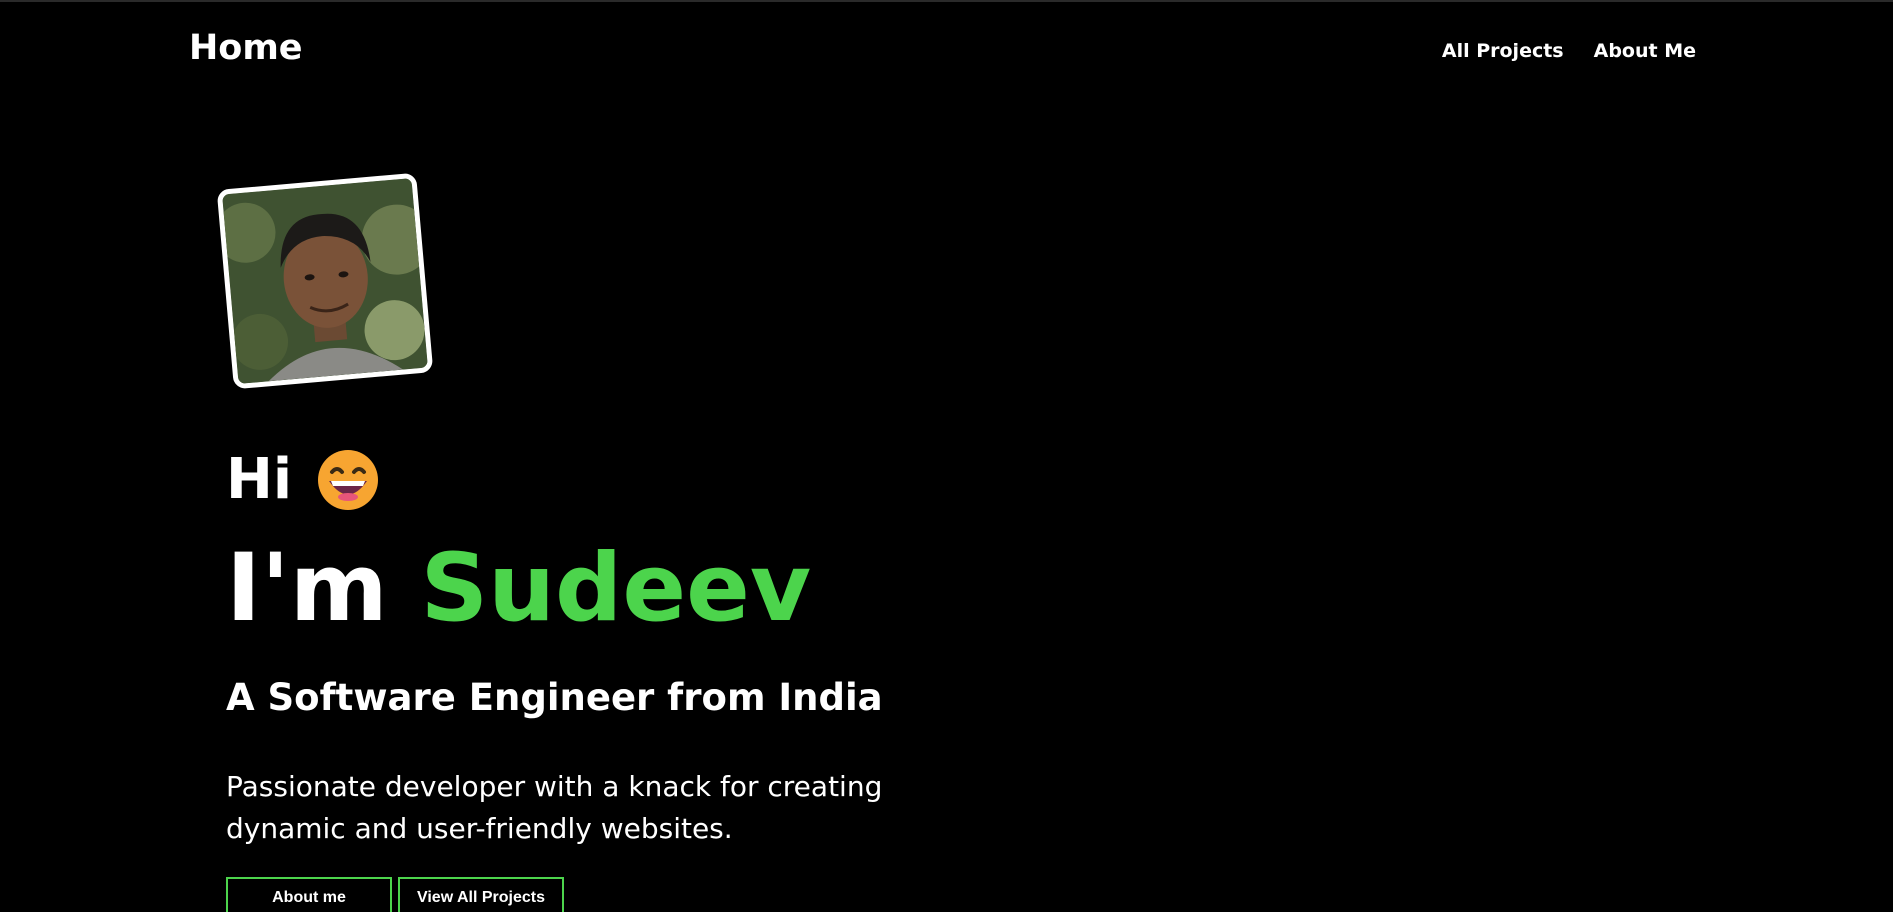 Image resolution: width=1893 pixels, height=912 pixels. I want to click on view-all-projects-button: View All Projects, so click(481, 894).